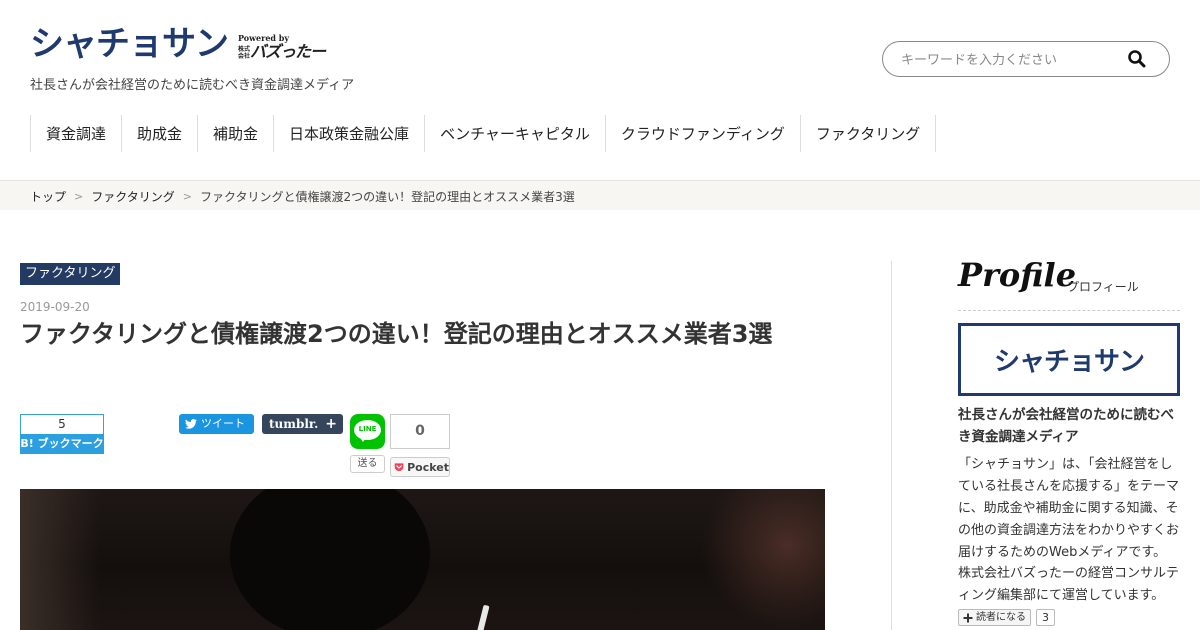  Describe the element at coordinates (348, 133) in the screenshot. I see `nav-item-jfc: 日本政策金融公庫` at that location.